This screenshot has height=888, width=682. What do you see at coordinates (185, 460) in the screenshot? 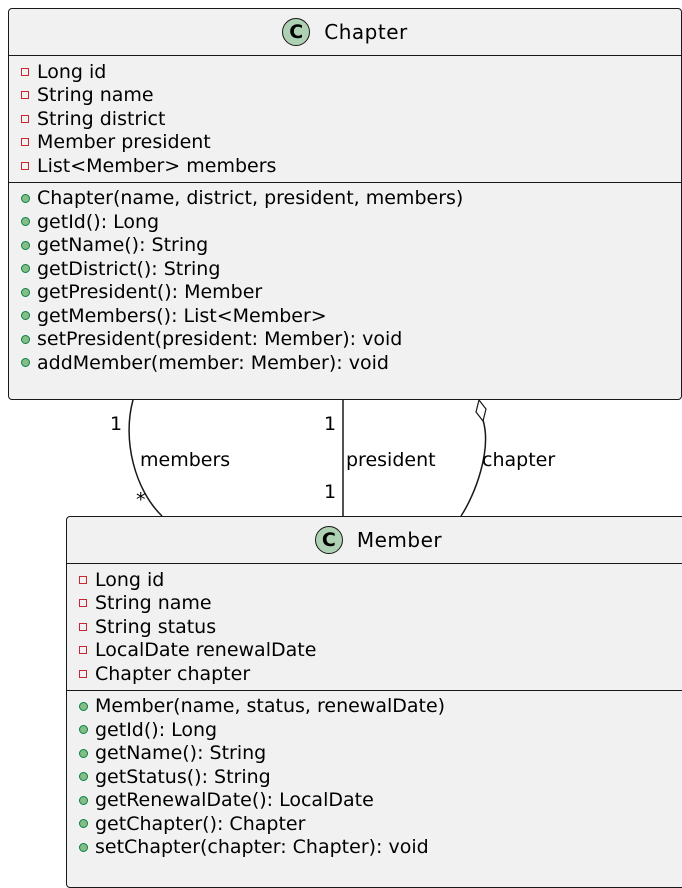
I see `members-relation-label: members` at bounding box center [185, 460].